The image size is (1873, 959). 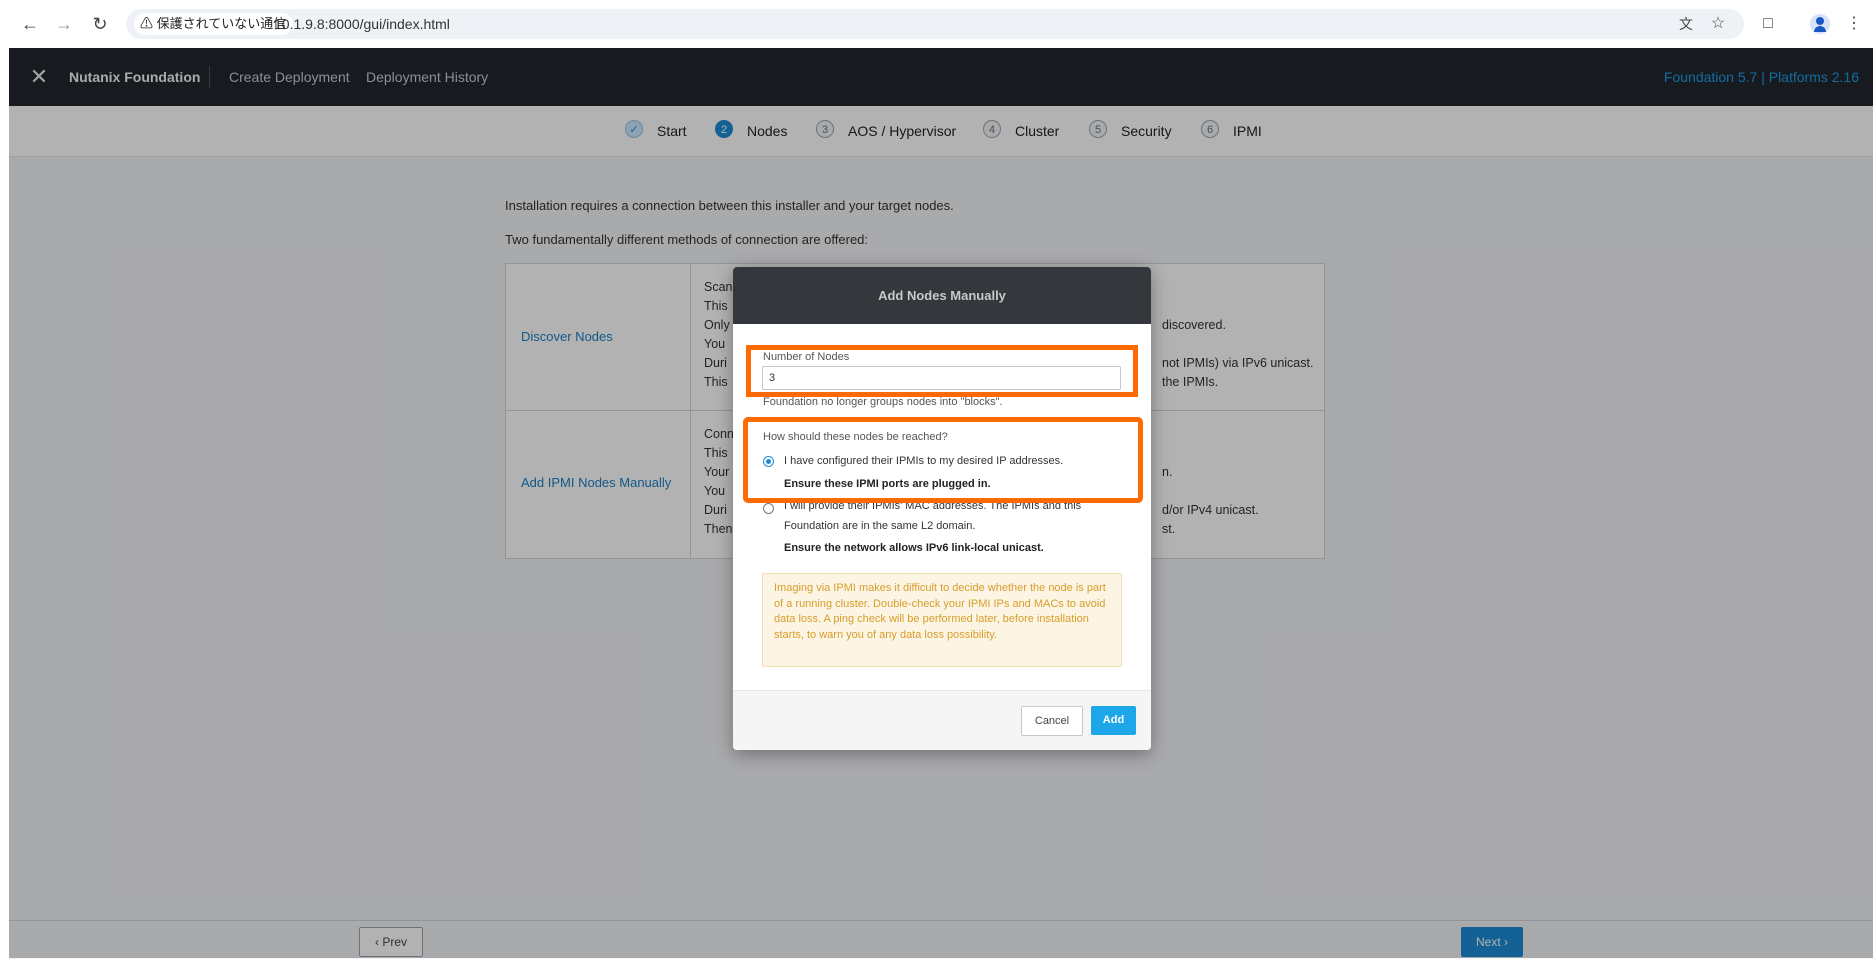 I want to click on profile-icon, so click(x=1820, y=24).